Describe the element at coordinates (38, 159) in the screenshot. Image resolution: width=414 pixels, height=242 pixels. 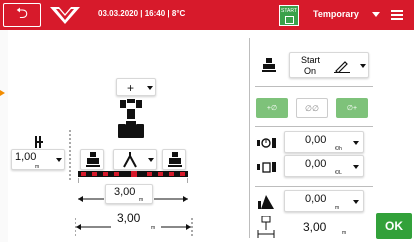
I see `left-offset-dropdown: 1,00 m` at that location.